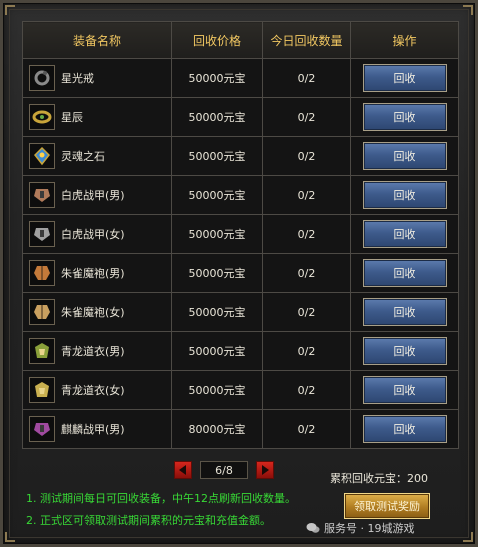 Image resolution: width=478 pixels, height=547 pixels. Describe the element at coordinates (93, 312) in the screenshot. I see `item-name: 朱雀魔袍(女)` at that location.